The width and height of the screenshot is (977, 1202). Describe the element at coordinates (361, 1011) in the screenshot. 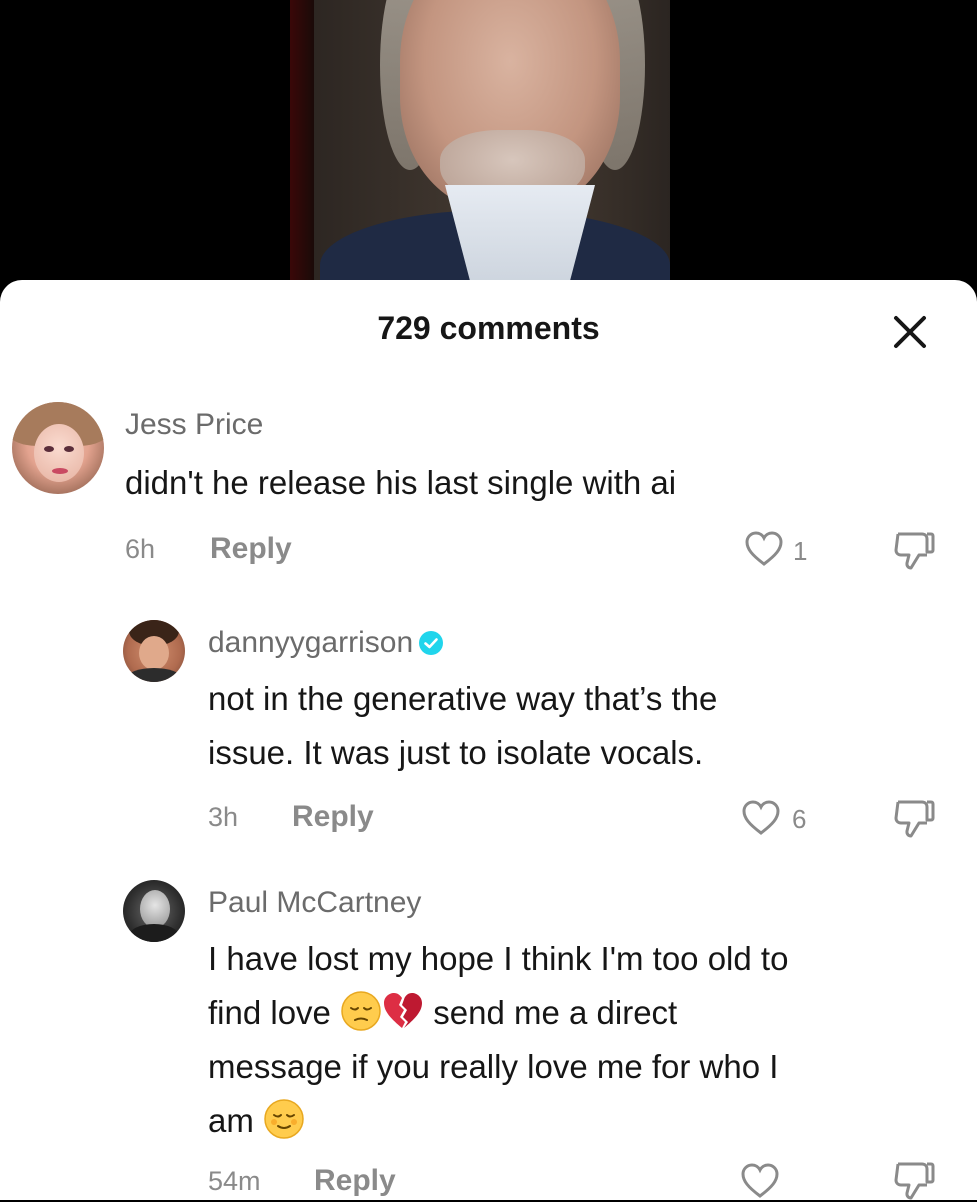

I see `pensive-face-emoji` at that location.